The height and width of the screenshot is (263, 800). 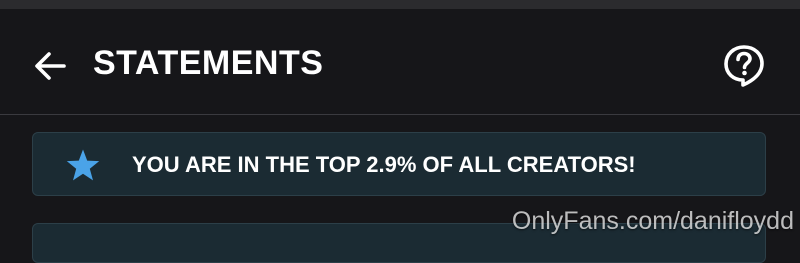 I want to click on page-title: STATEMENTS, so click(x=208, y=63).